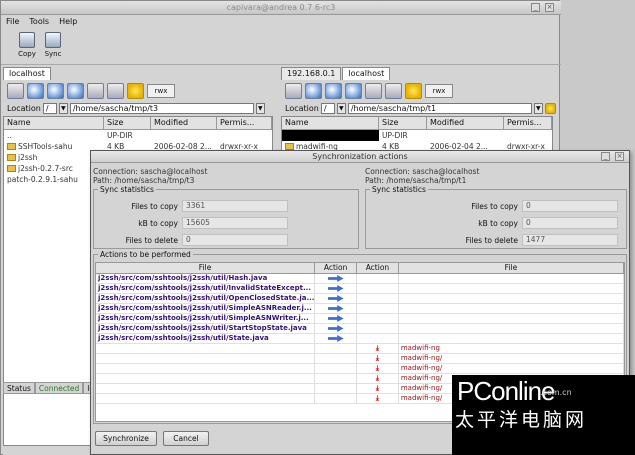 This screenshot has height=455, width=635. What do you see at coordinates (11, 168) in the screenshot?
I see `folder-icon` at bounding box center [11, 168].